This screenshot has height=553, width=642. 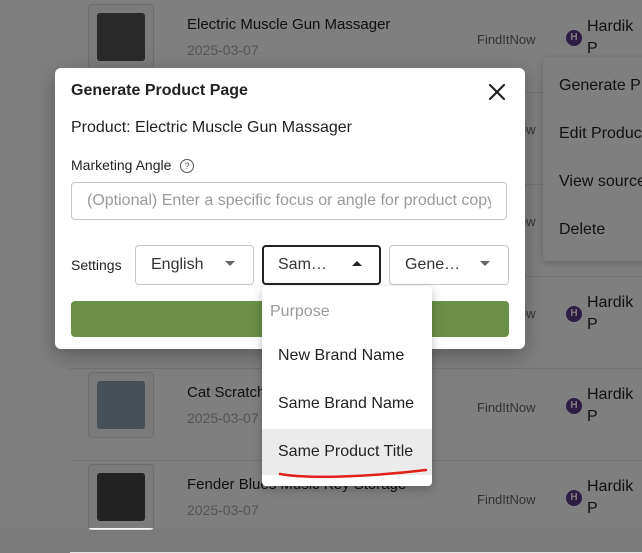 What do you see at coordinates (497, 92) in the screenshot?
I see `close-icon` at bounding box center [497, 92].